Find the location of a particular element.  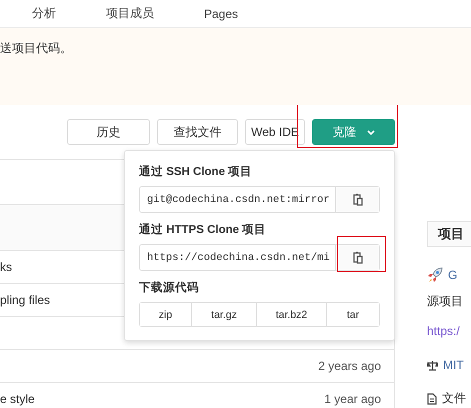

project-link: https:/ is located at coordinates (443, 331).